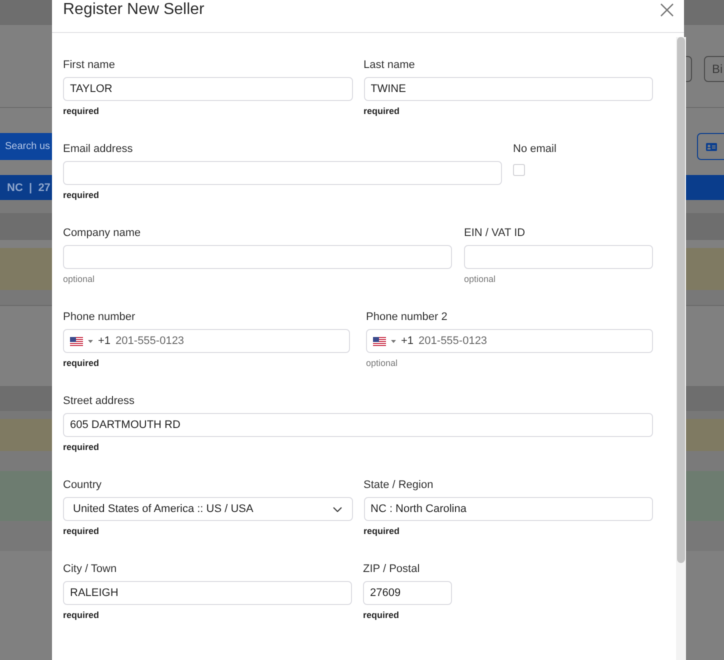  What do you see at coordinates (390, 65) in the screenshot?
I see `field-label: Last name` at bounding box center [390, 65].